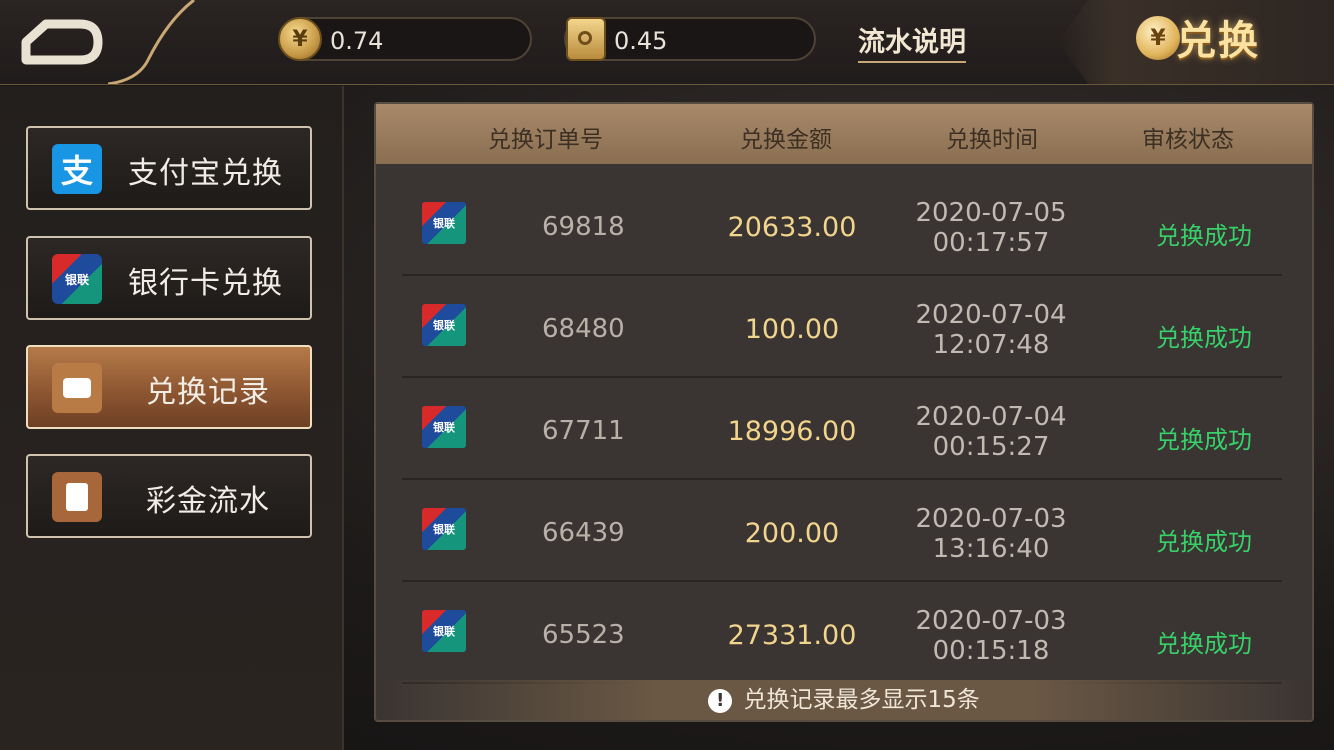  I want to click on column-header-status: 审核状态, so click(1188, 140).